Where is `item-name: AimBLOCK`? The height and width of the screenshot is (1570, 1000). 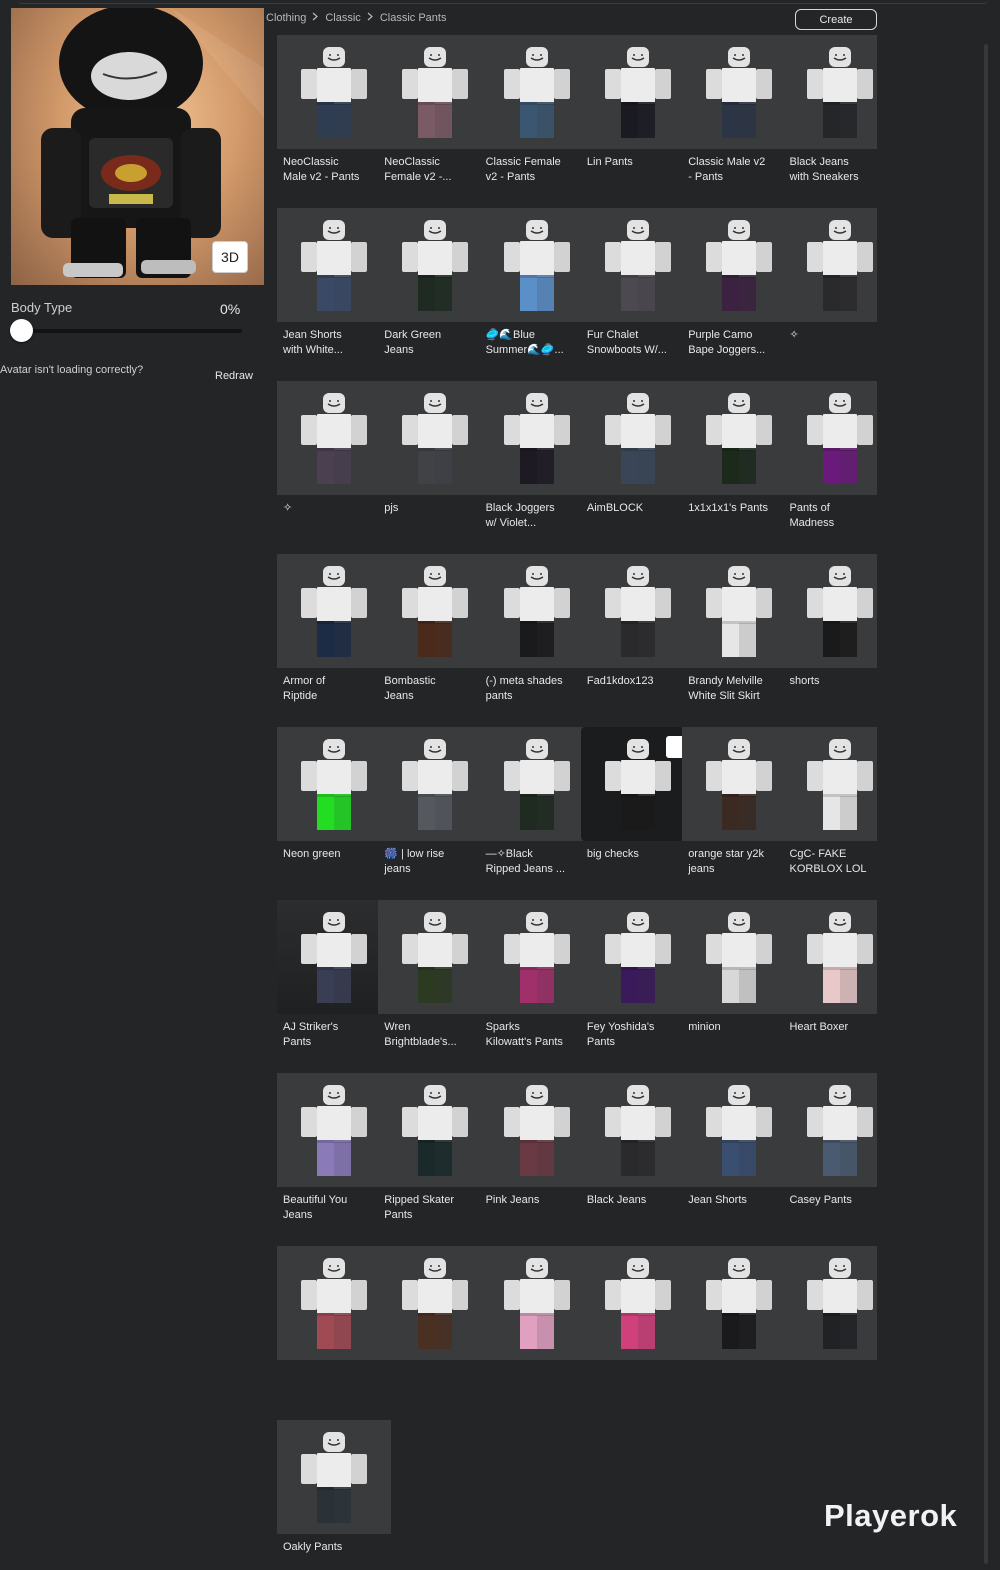 item-name: AimBLOCK is located at coordinates (633, 508).